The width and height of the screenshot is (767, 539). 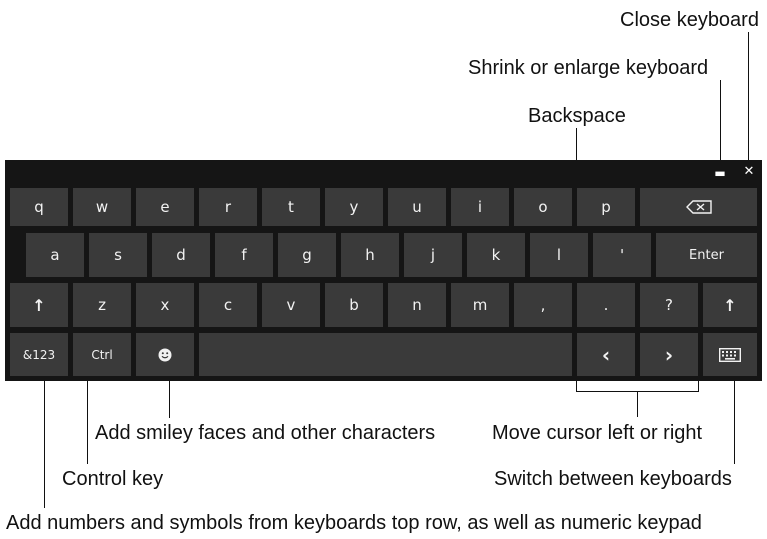 I want to click on key-a: a, so click(x=55, y=255).